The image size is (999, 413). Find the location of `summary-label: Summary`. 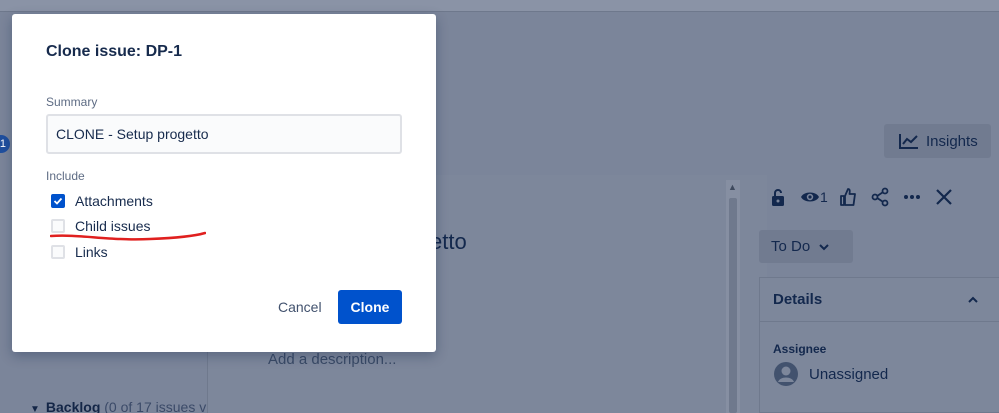

summary-label: Summary is located at coordinates (72, 102).